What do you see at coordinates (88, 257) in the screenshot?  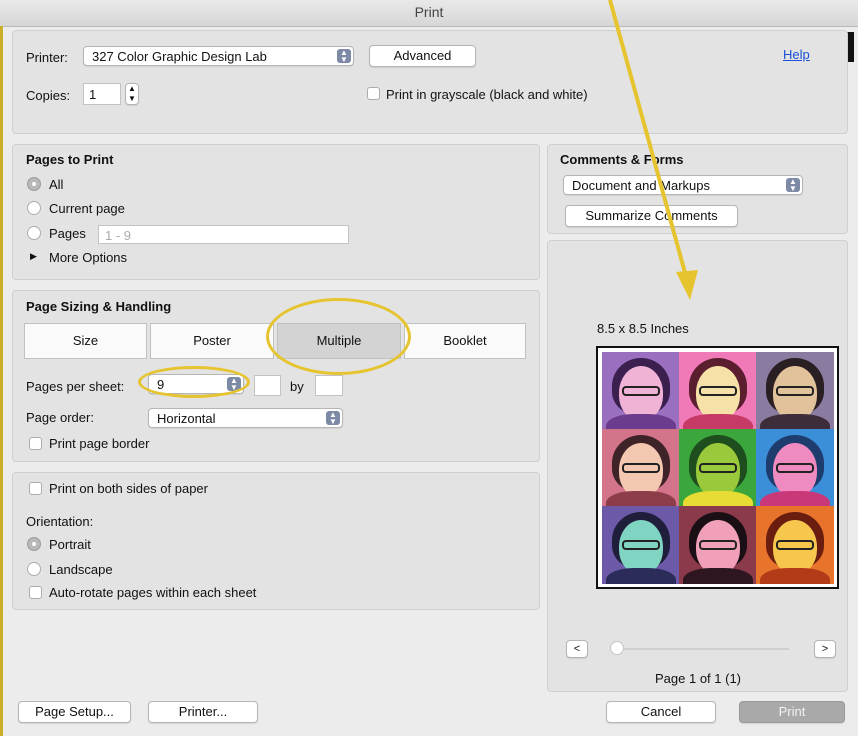 I see `more-options-label: More Options` at bounding box center [88, 257].